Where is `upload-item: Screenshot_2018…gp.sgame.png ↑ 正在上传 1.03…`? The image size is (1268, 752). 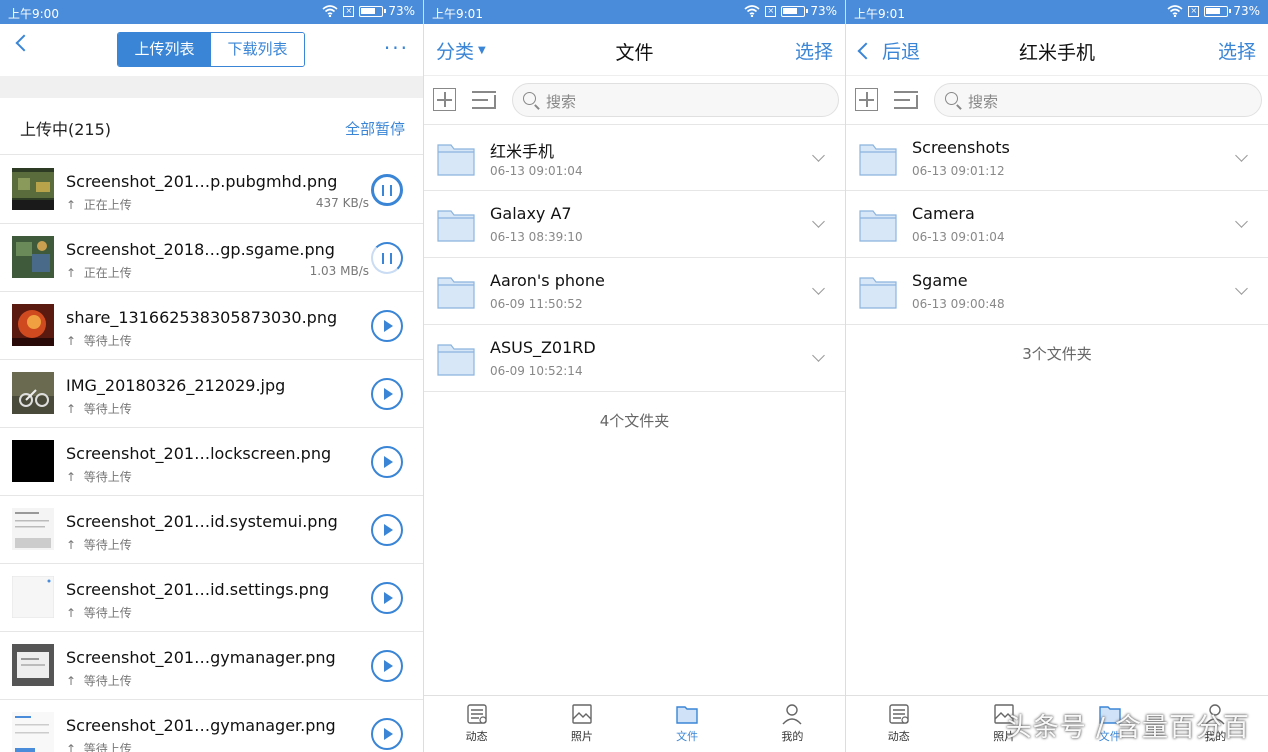
upload-item: Screenshot_2018…gp.sgame.png ↑ 正在上传 1.03… is located at coordinates (211, 258).